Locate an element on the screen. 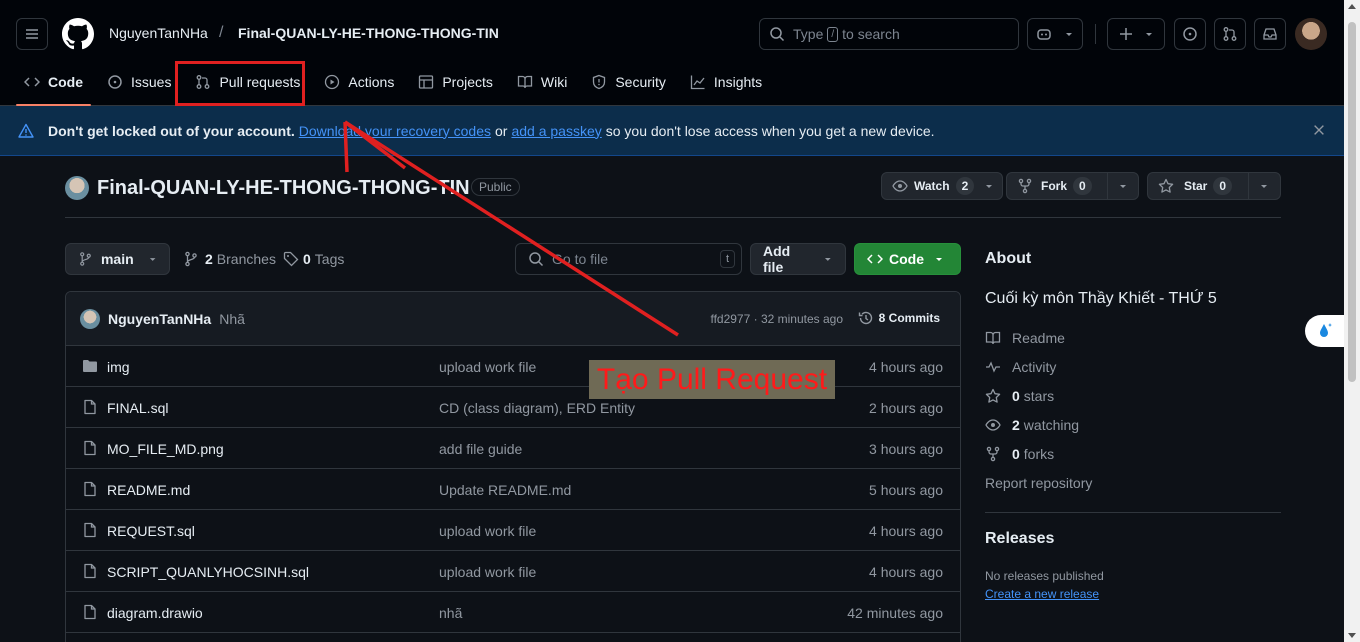 The height and width of the screenshot is (642, 1360). branch-select: main is located at coordinates (117, 259).